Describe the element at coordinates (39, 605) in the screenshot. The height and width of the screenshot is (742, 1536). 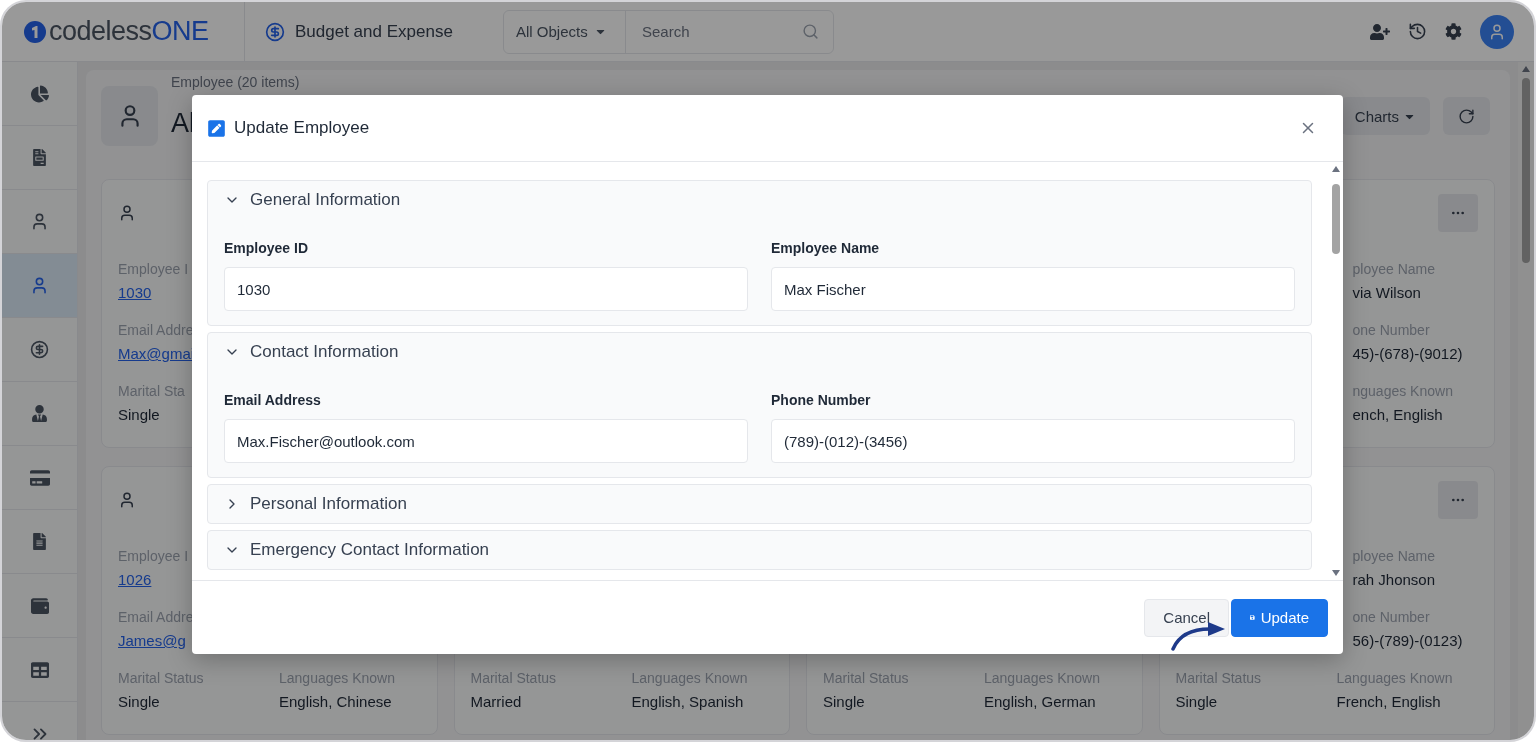
I see `wallet-icon` at that location.